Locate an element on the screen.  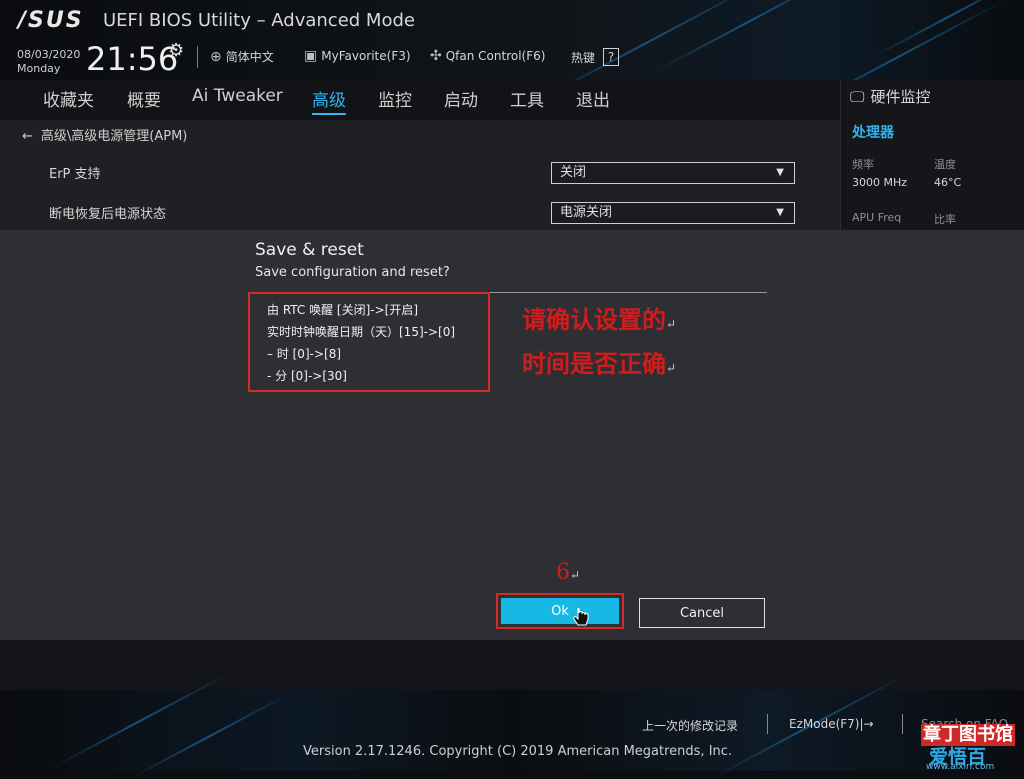
cancel-button: Cancel is located at coordinates (702, 613).